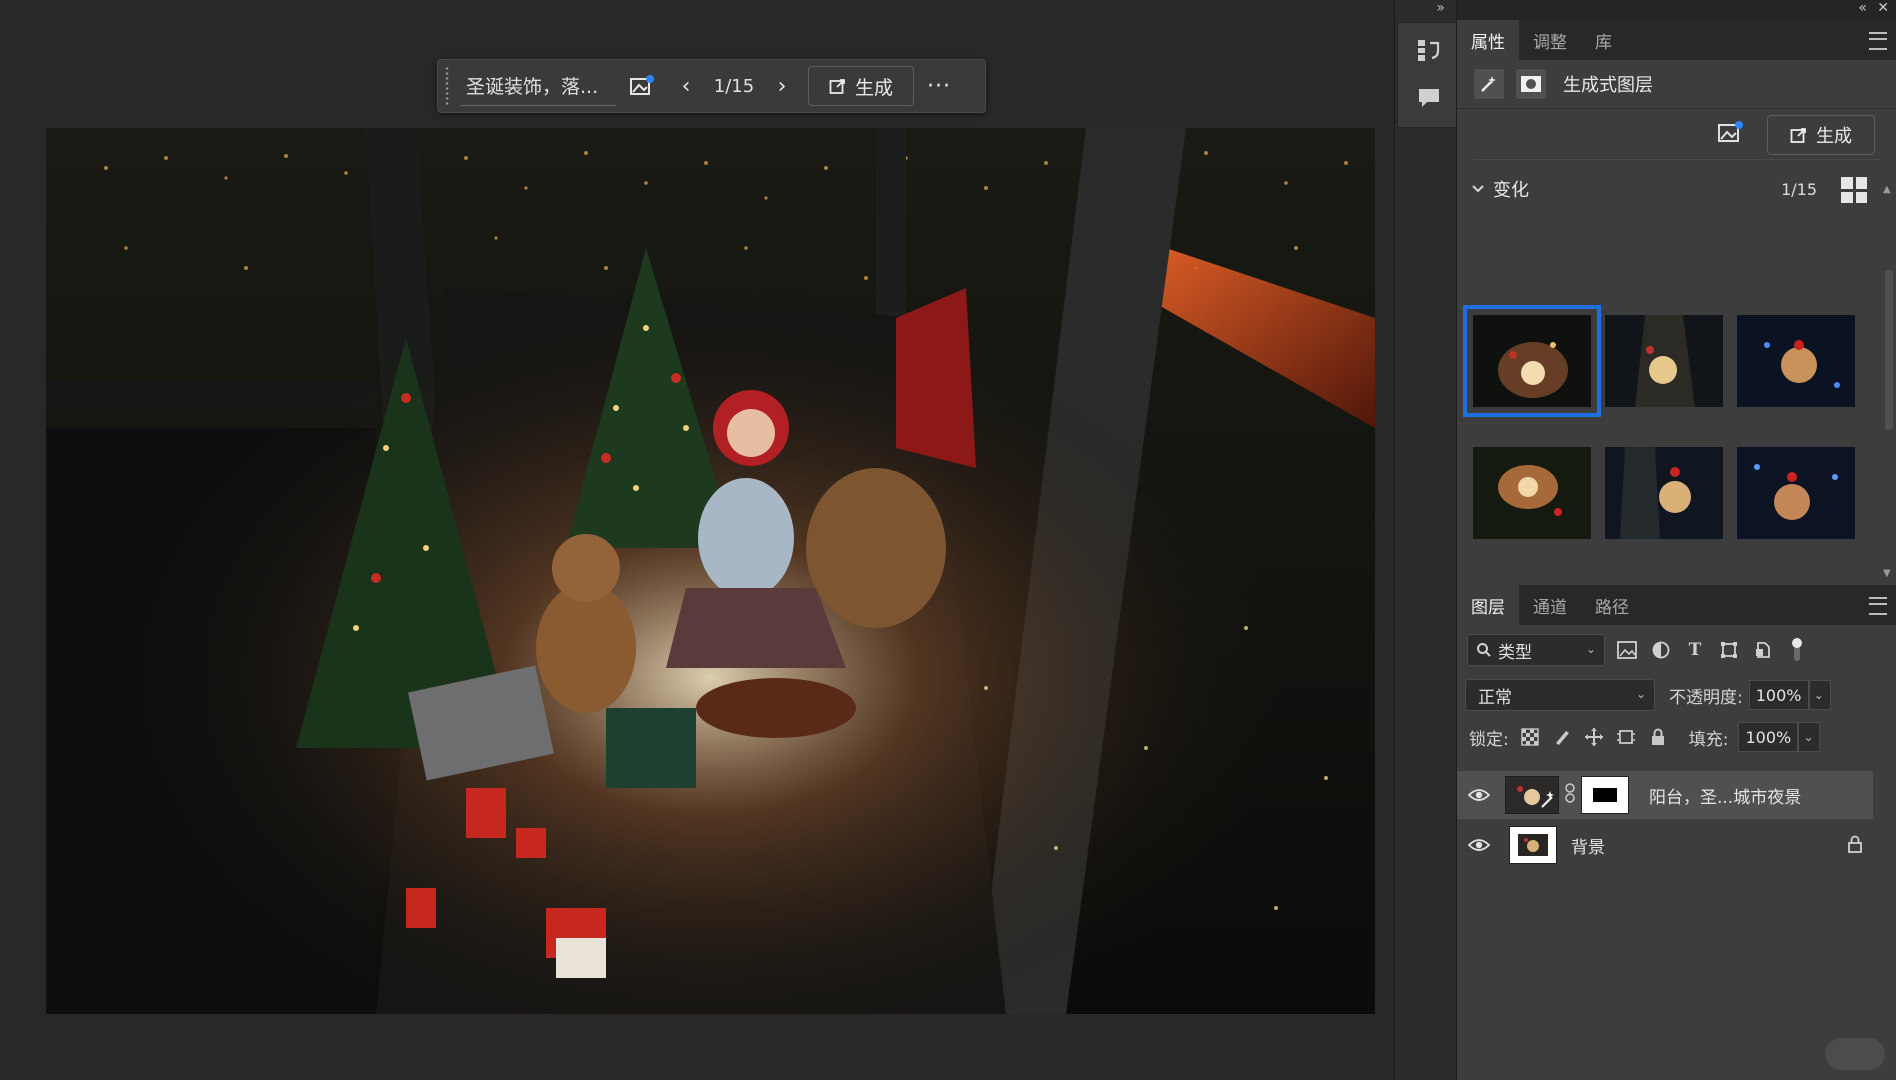 The height and width of the screenshot is (1080, 1896). What do you see at coordinates (1763, 650) in the screenshot?
I see `smart-object-filter-icon` at bounding box center [1763, 650].